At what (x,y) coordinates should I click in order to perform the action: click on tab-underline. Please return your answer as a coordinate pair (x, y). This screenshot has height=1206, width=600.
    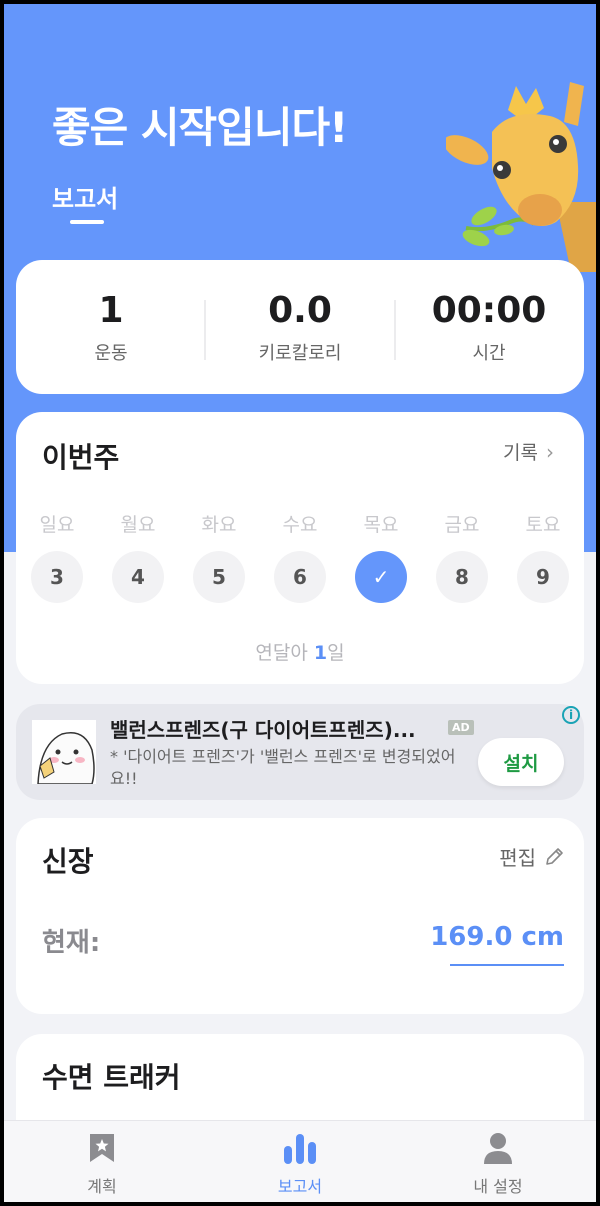
    Looking at the image, I should click on (87, 222).